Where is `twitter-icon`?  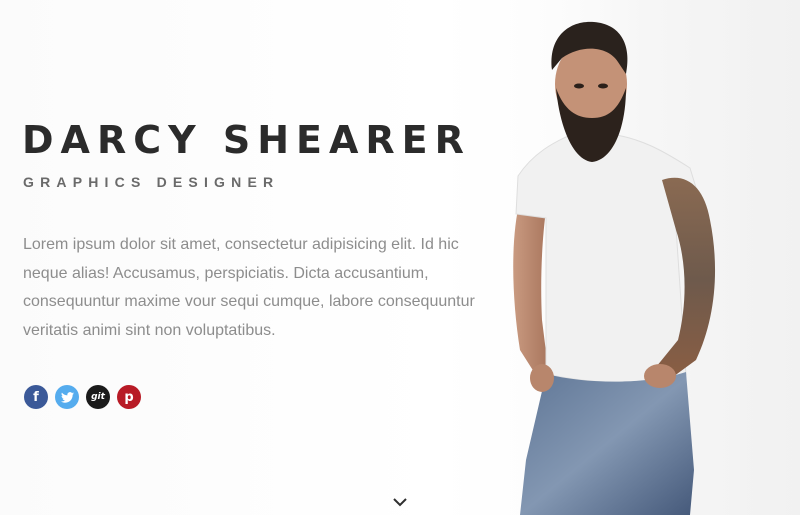 twitter-icon is located at coordinates (67, 397).